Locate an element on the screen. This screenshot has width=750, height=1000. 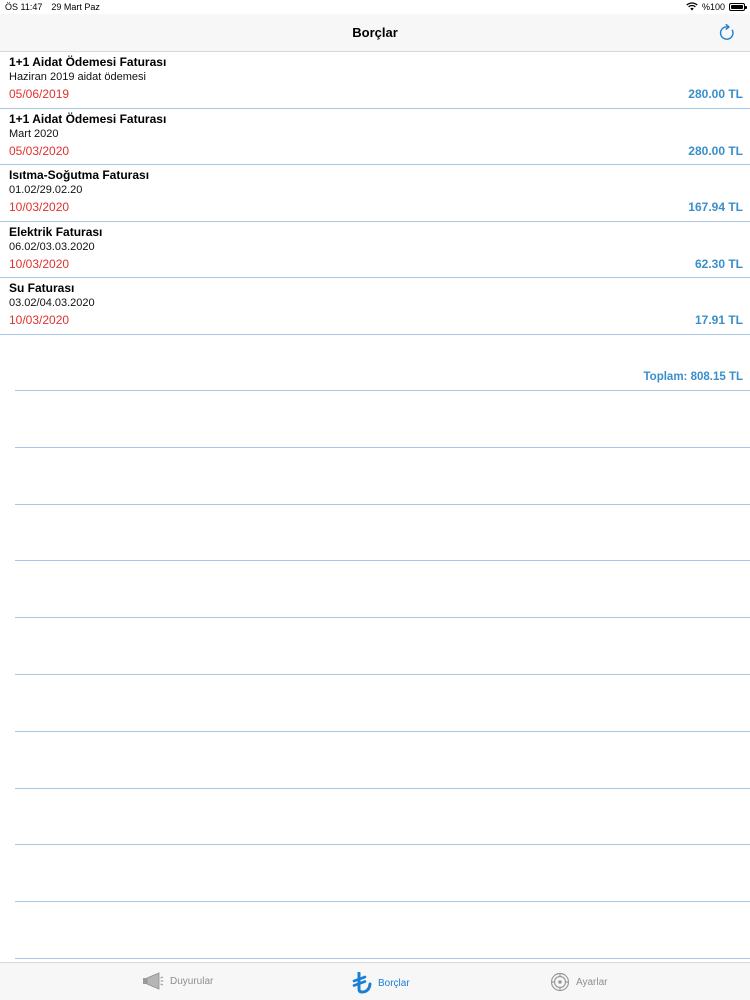
gear-icon is located at coordinates (560, 982).